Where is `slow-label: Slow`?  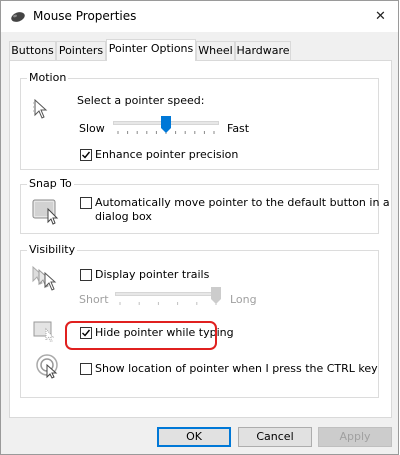 slow-label: Slow is located at coordinates (92, 128).